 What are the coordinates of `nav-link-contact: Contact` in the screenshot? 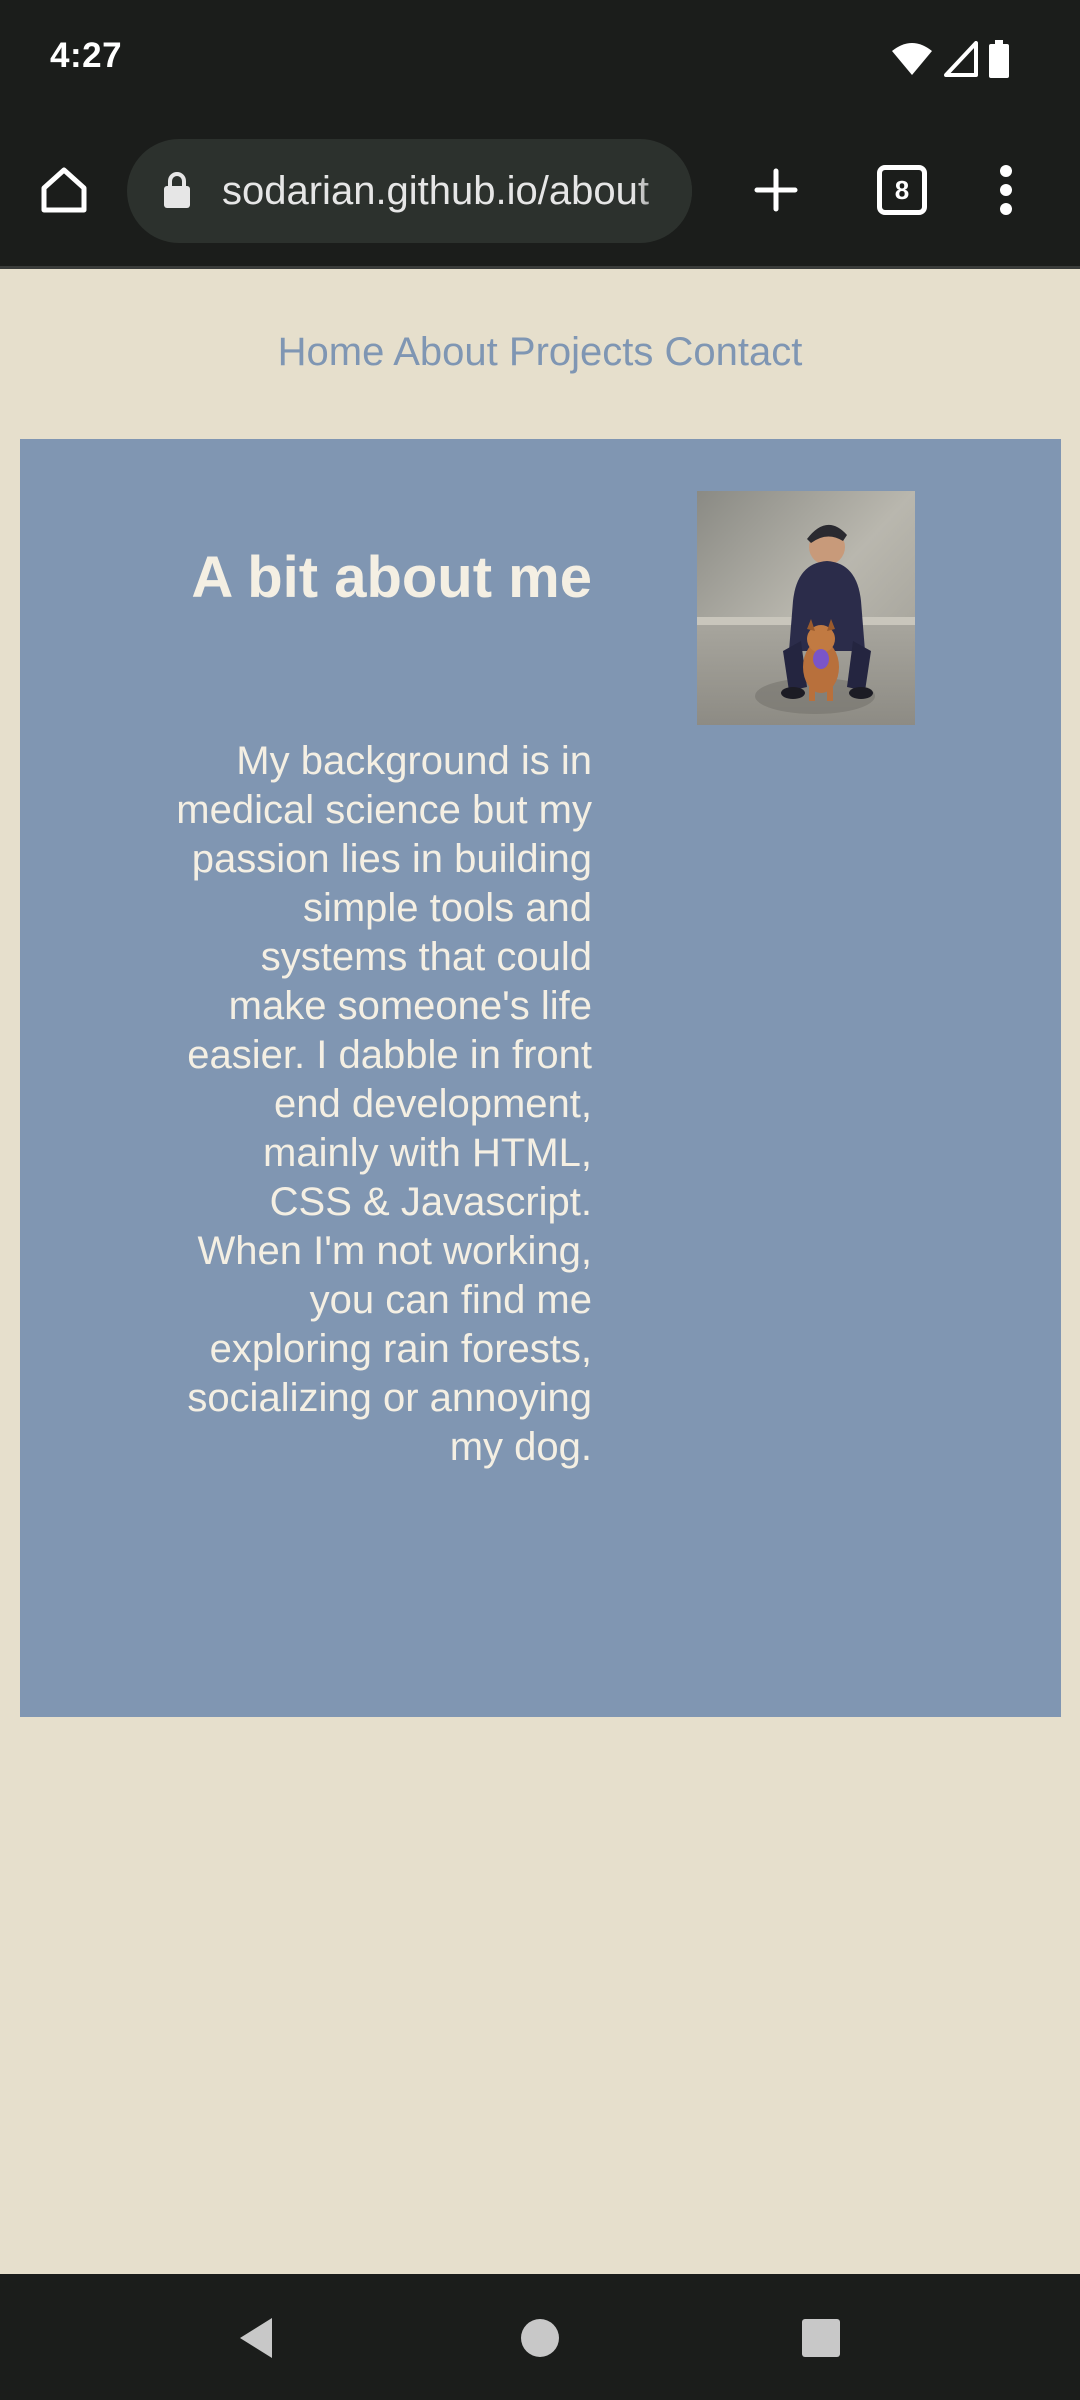 It's located at (734, 352).